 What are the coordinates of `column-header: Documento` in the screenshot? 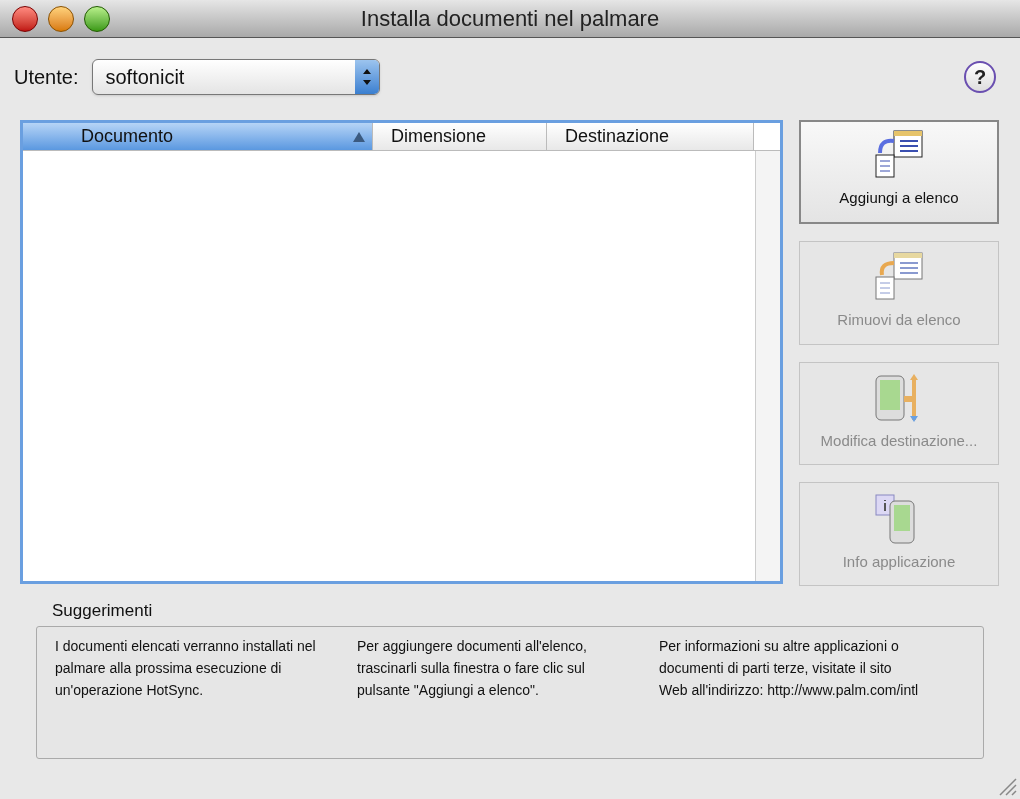 It's located at (198, 136).